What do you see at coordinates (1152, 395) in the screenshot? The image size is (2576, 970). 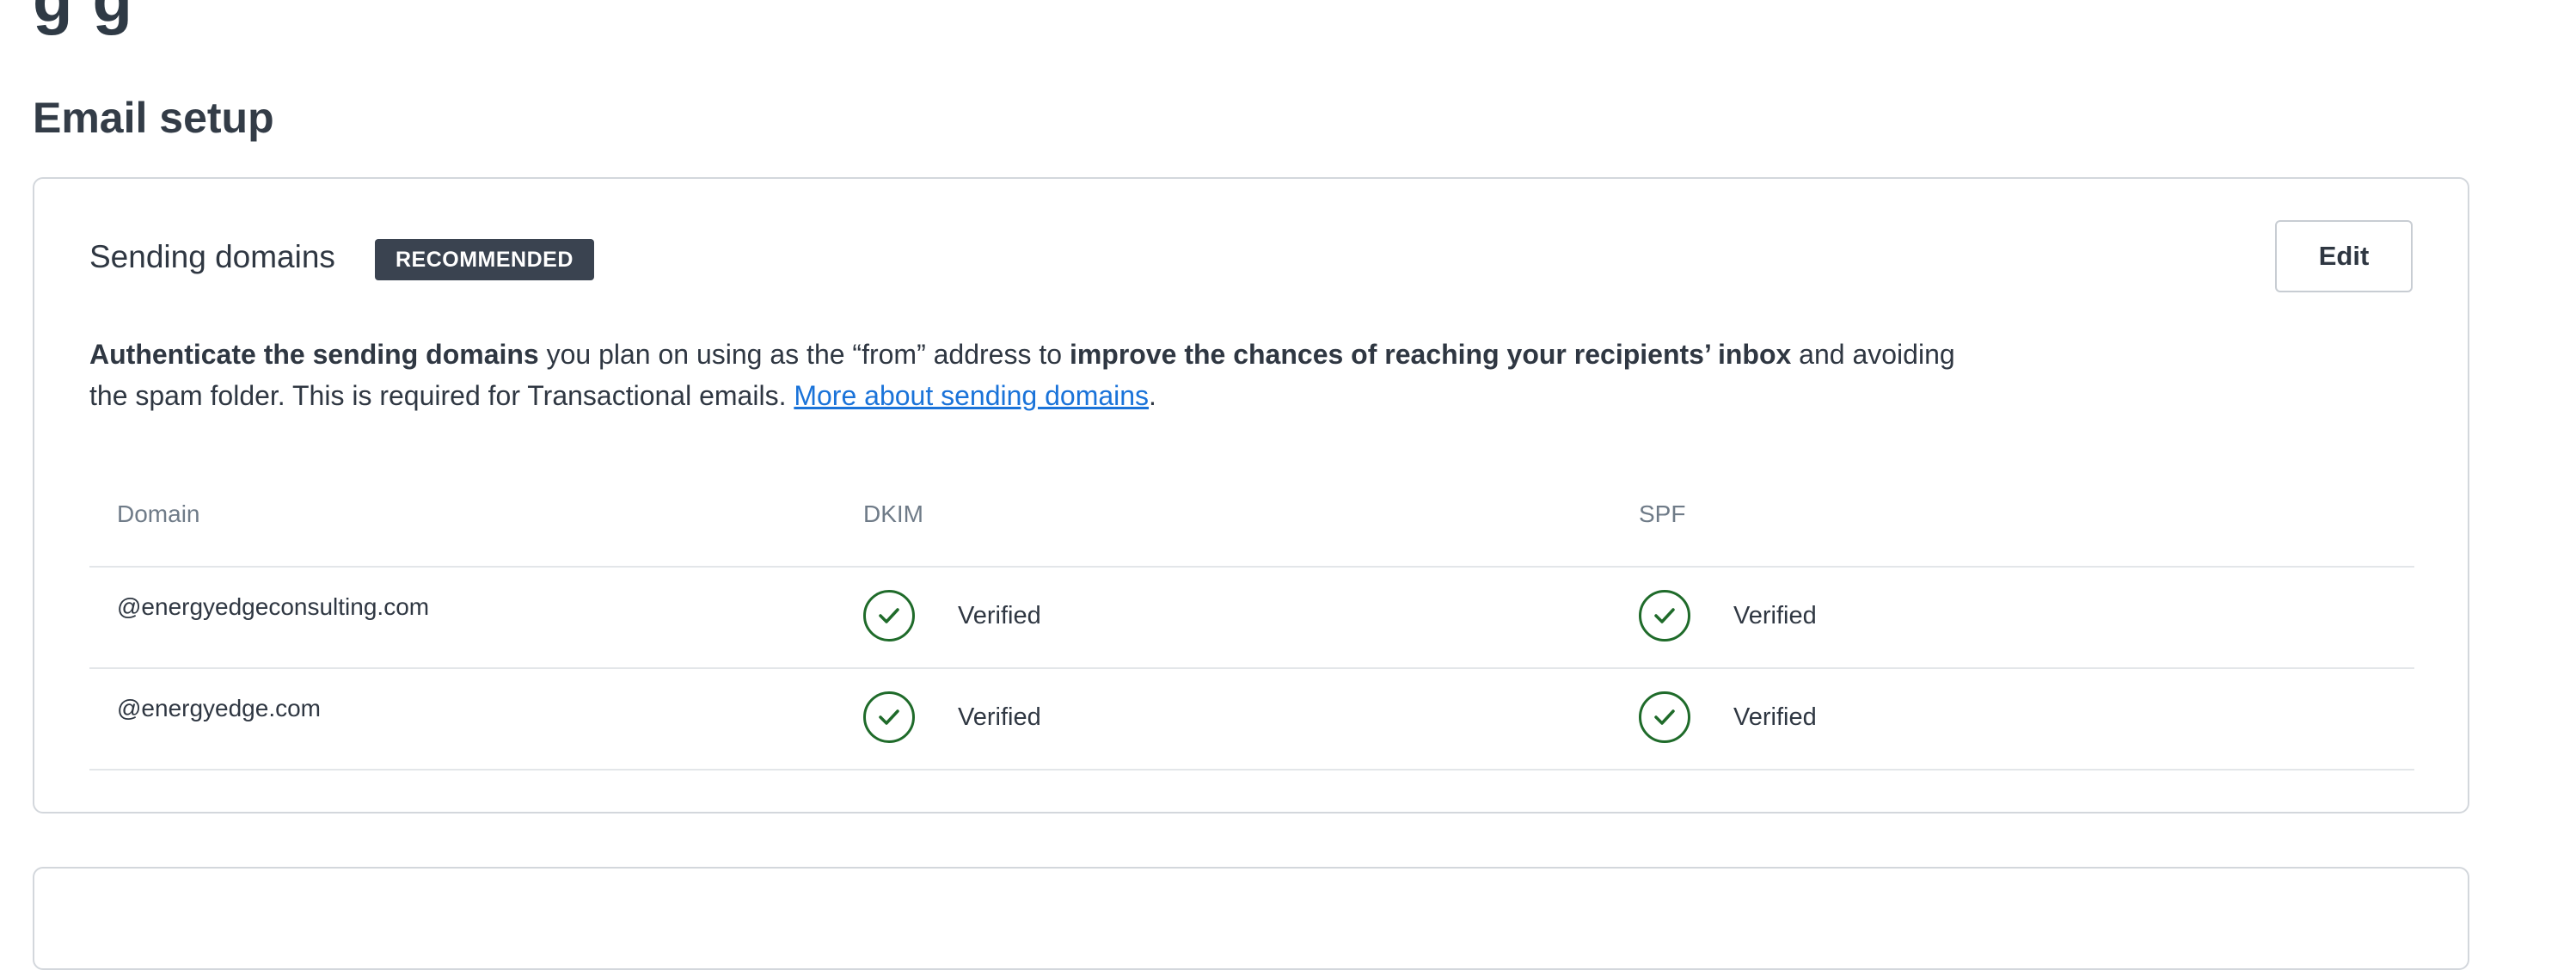 I see `description-text-3: .` at bounding box center [1152, 395].